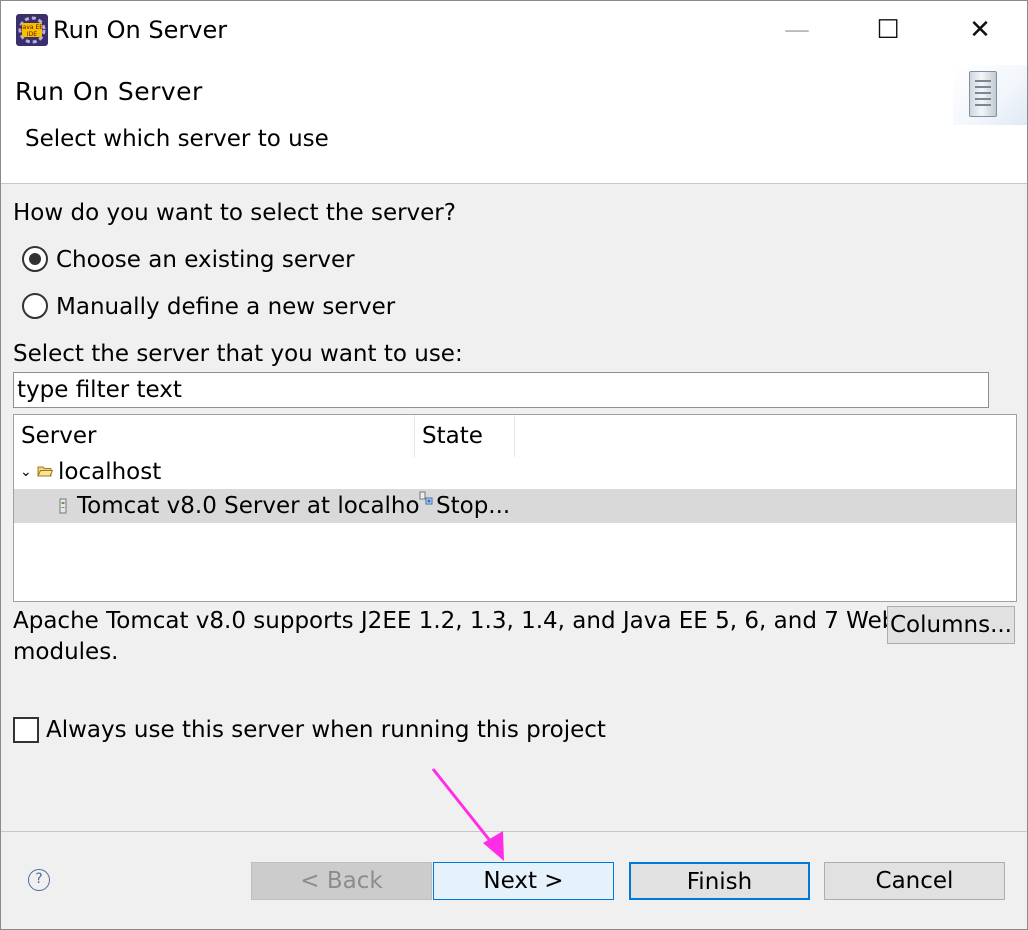 This screenshot has width=1028, height=930. I want to click on banner-image, so click(990, 95).